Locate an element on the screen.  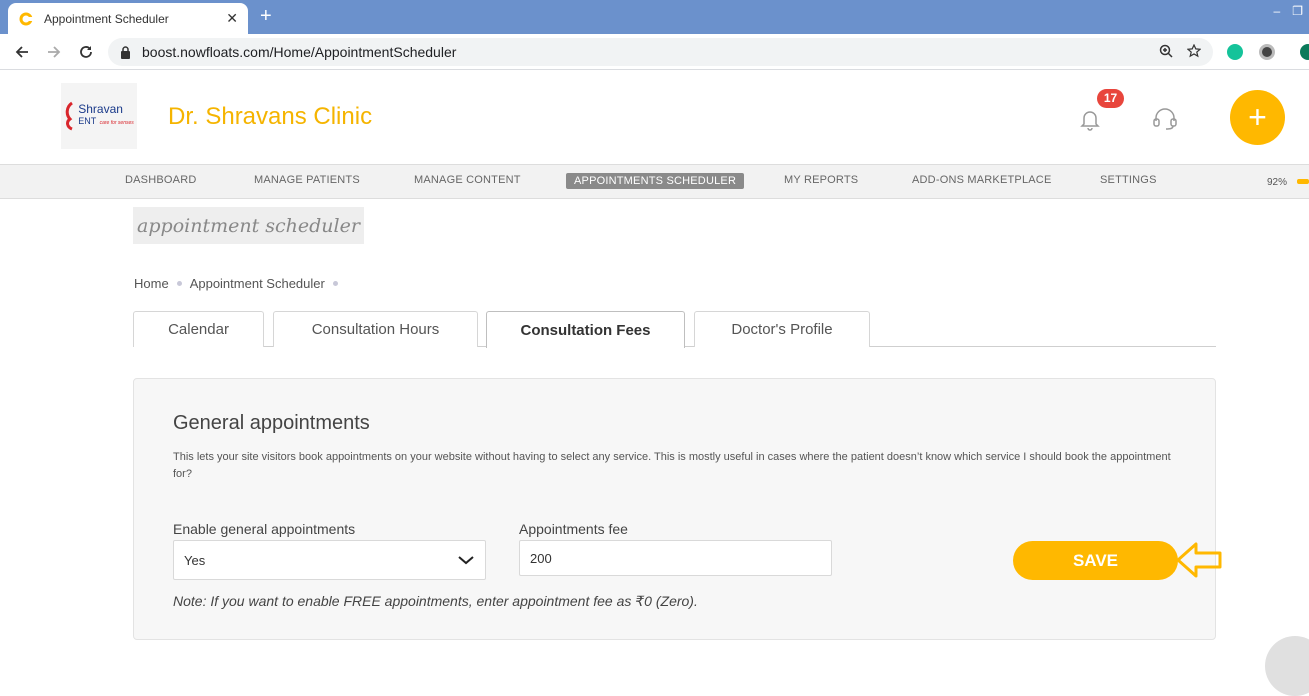
browser-tab-title: Appointment Scheduler is located at coordinates (106, 18).